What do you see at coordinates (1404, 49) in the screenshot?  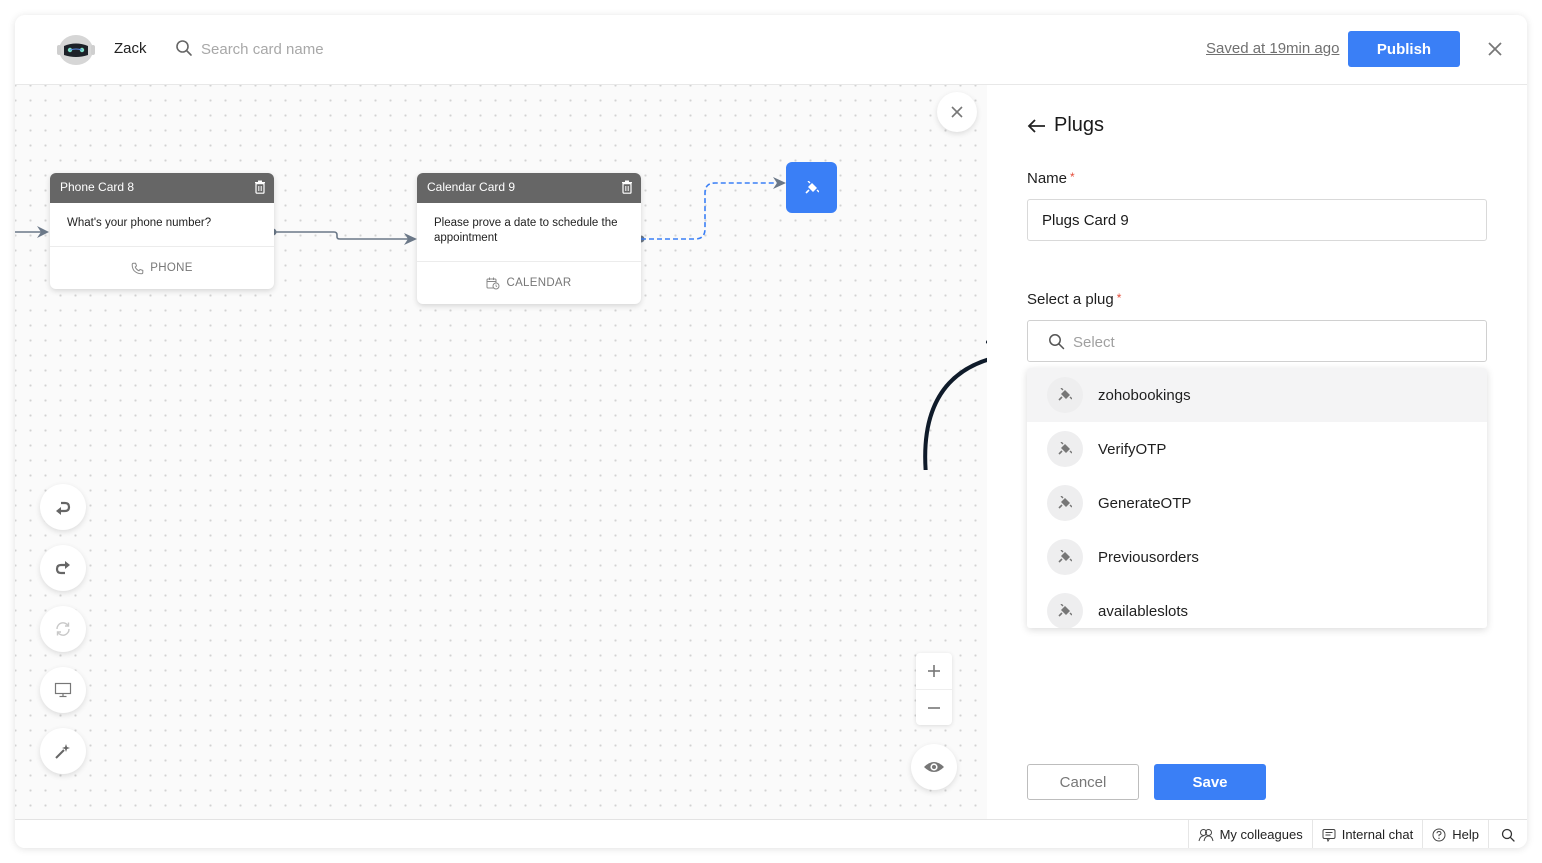 I see `publish-button: Publish` at bounding box center [1404, 49].